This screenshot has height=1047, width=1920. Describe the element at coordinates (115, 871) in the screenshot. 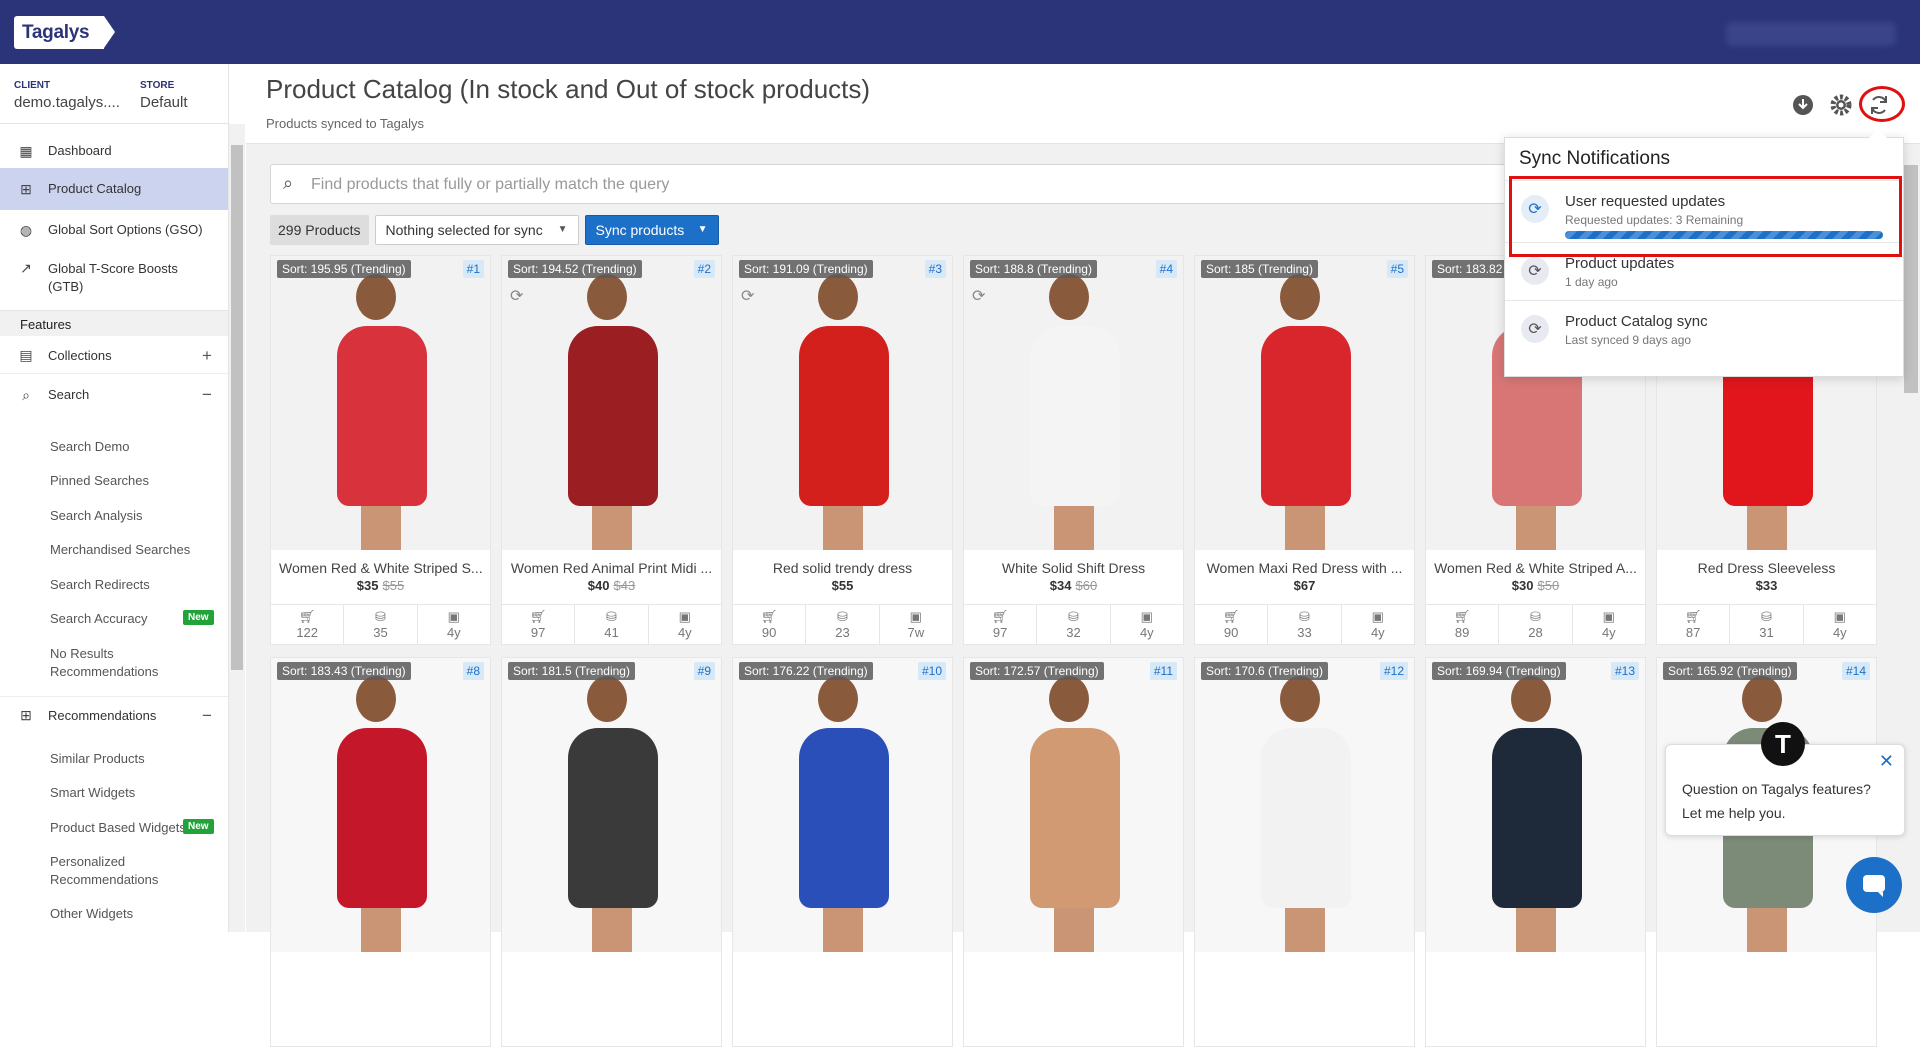

I see `sidebar-subitem-personalized-recommendations: Personalized Recommendations` at that location.